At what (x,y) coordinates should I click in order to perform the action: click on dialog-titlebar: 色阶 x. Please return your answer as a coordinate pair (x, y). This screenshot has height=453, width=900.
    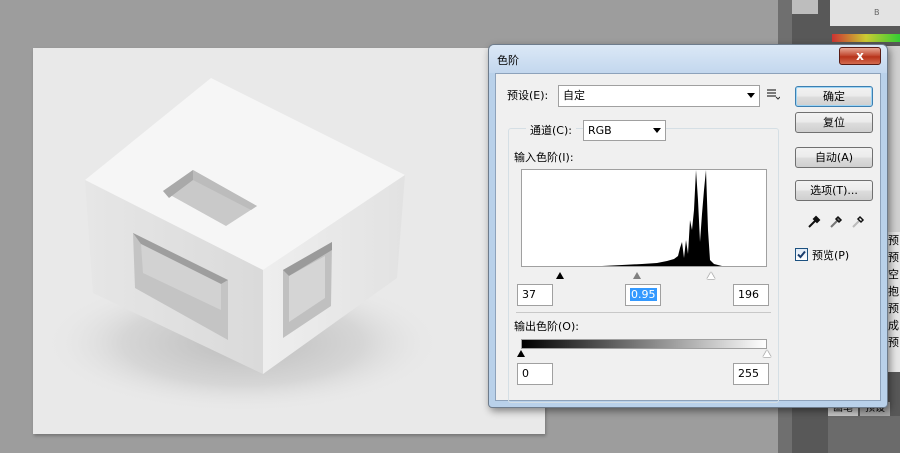
    Looking at the image, I should click on (688, 59).